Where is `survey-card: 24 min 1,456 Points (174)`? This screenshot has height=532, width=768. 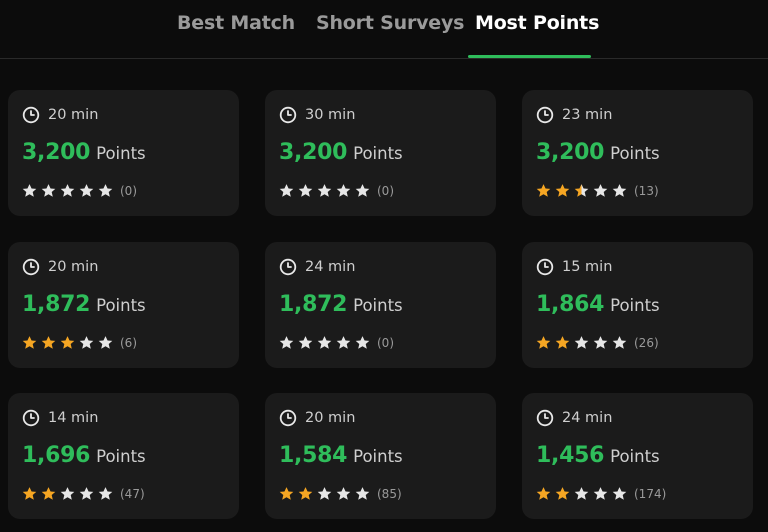 survey-card: 24 min 1,456 Points (174) is located at coordinates (637, 456).